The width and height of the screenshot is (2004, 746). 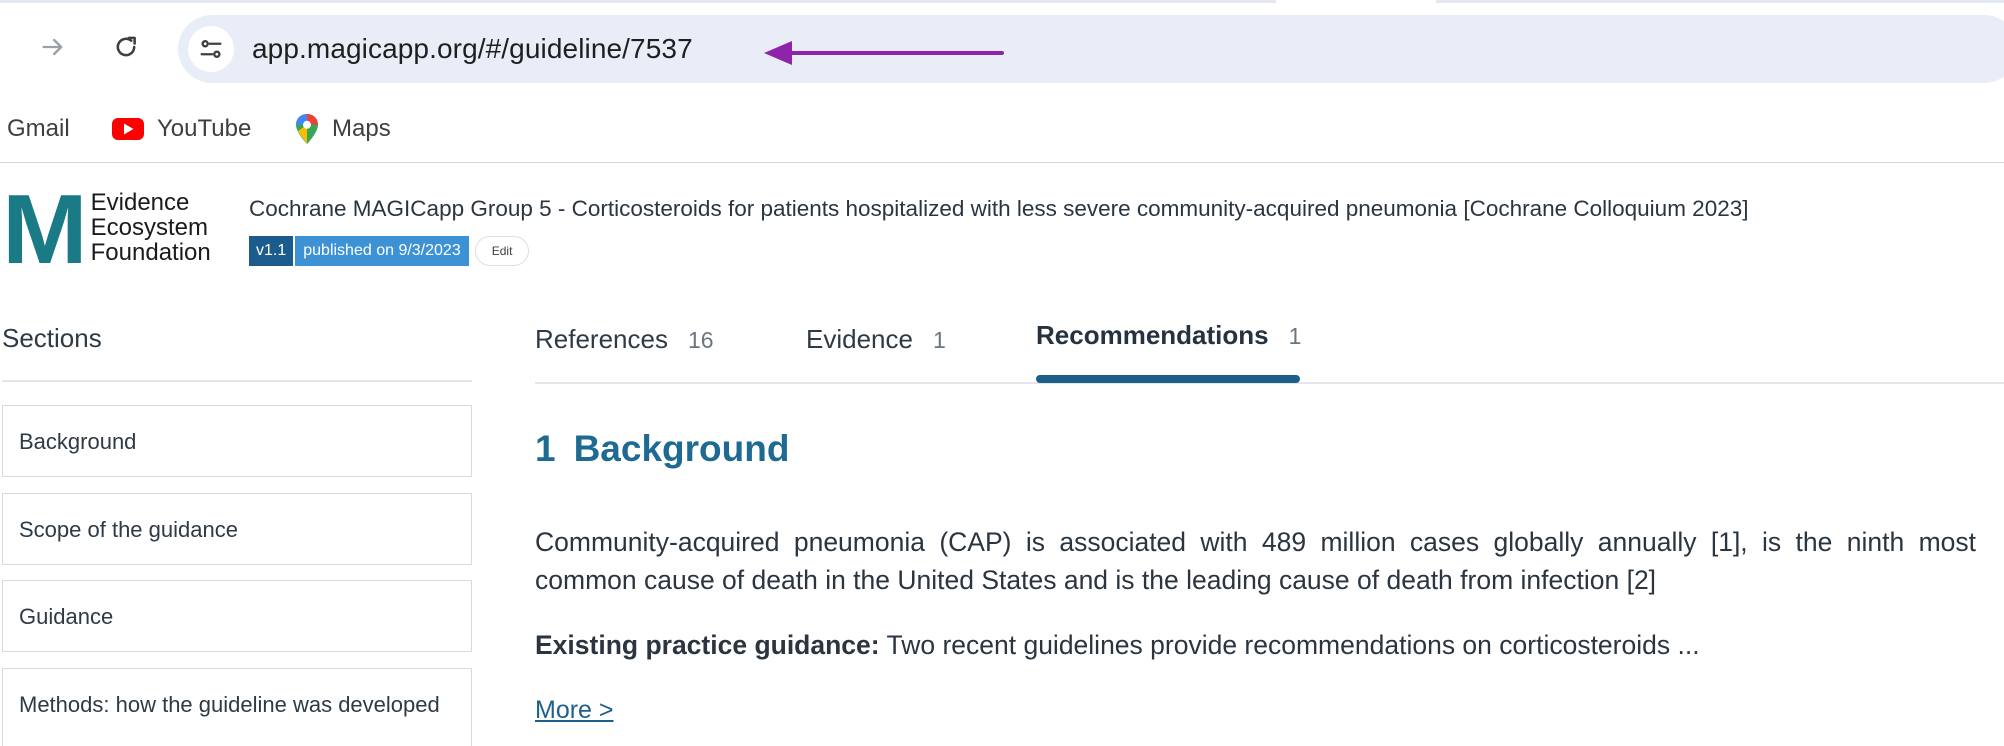 What do you see at coordinates (876, 360) in the screenshot?
I see `tab-evidence: Evidence 1` at bounding box center [876, 360].